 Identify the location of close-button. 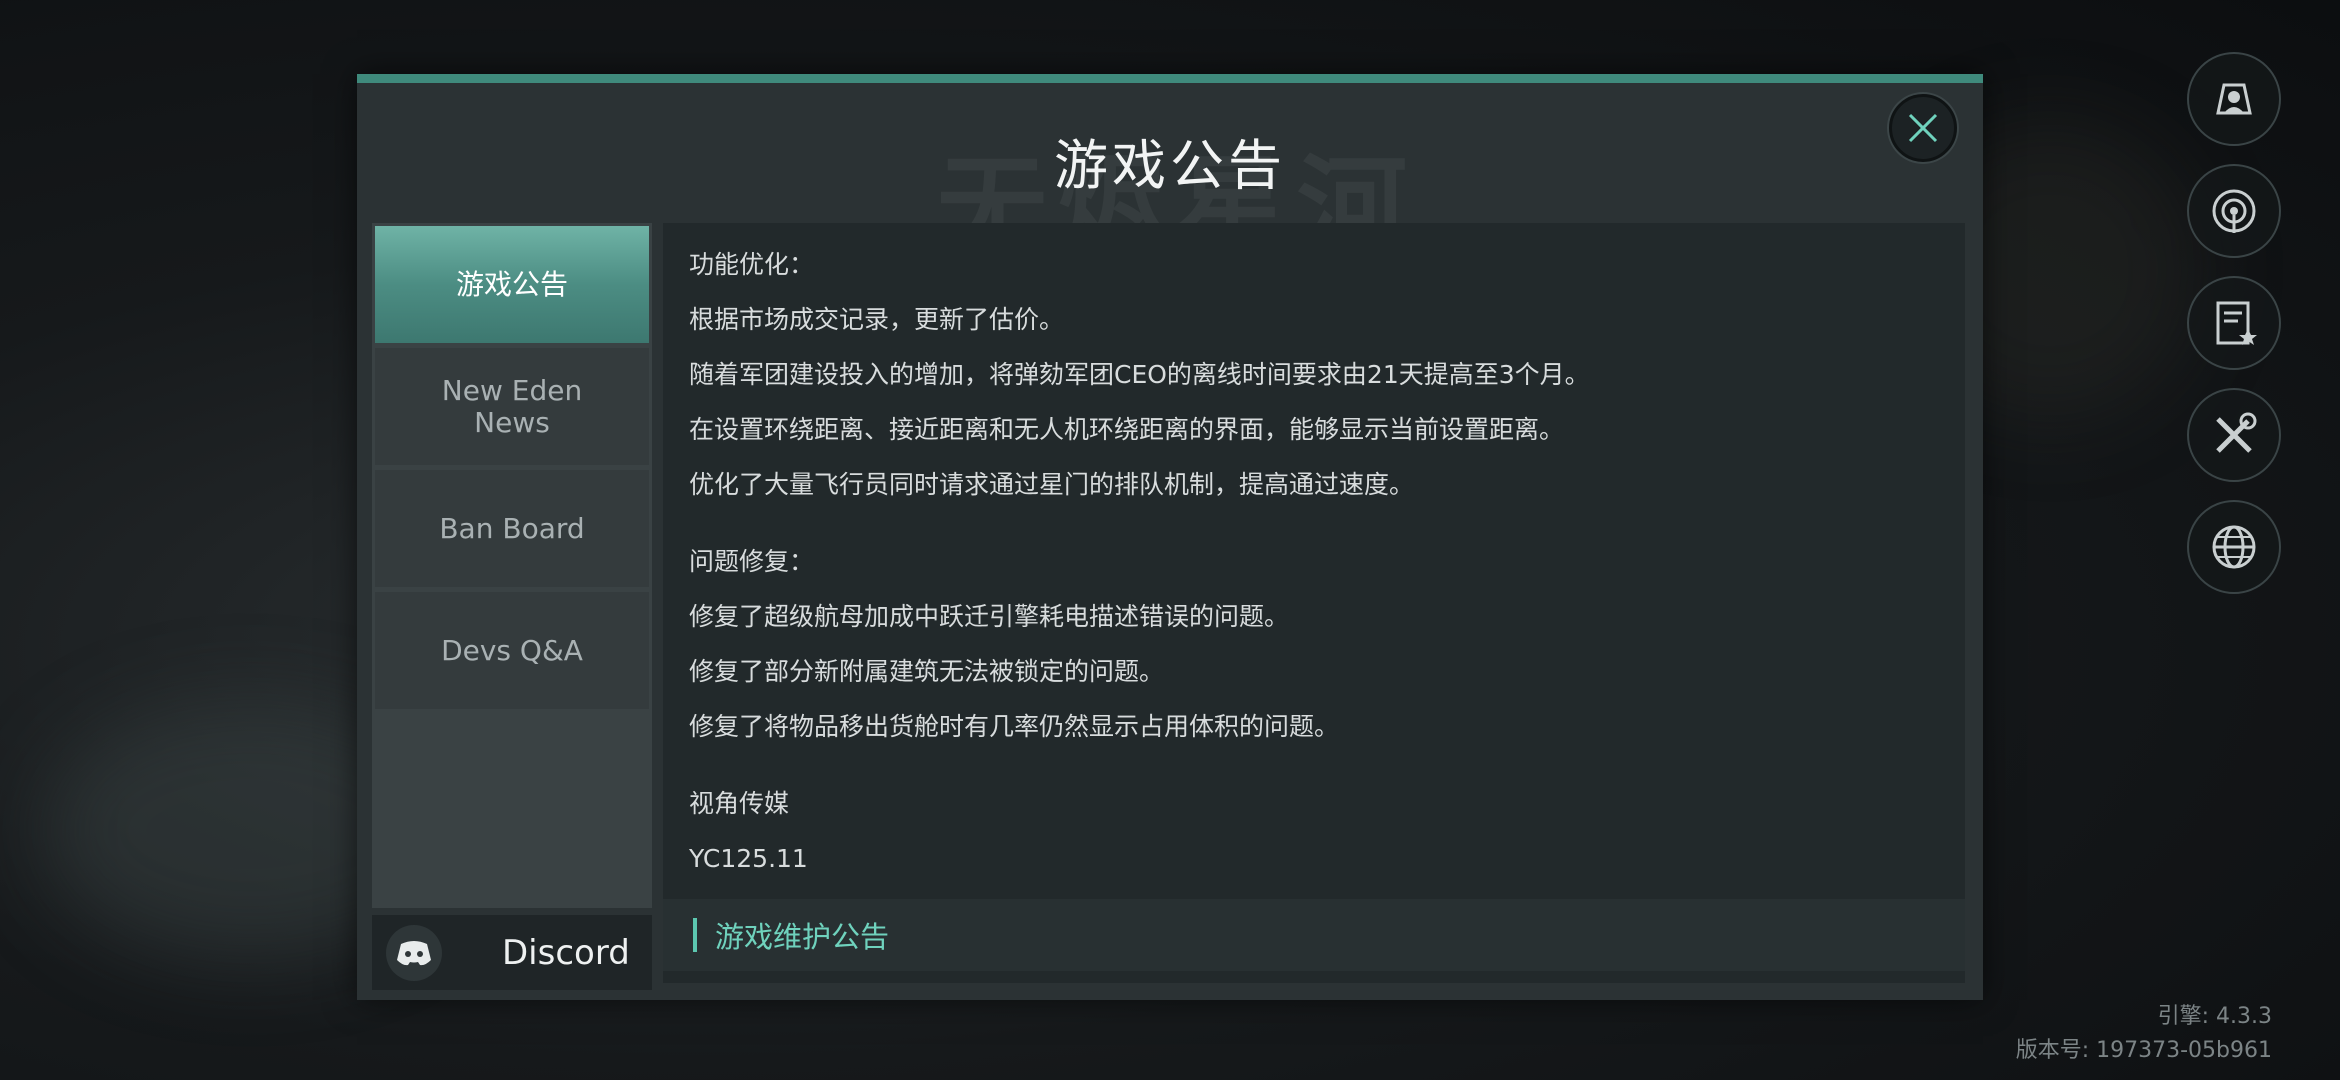
(1923, 128).